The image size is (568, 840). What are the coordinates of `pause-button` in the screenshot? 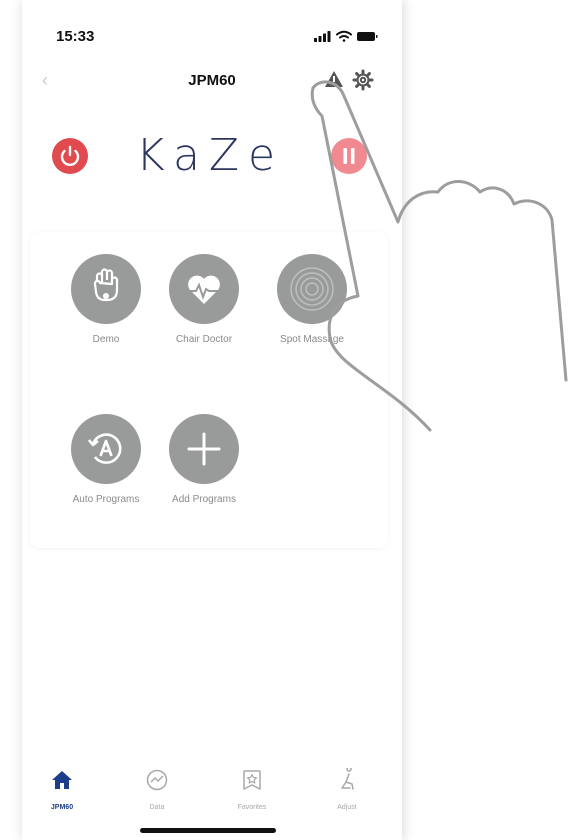 It's located at (349, 156).